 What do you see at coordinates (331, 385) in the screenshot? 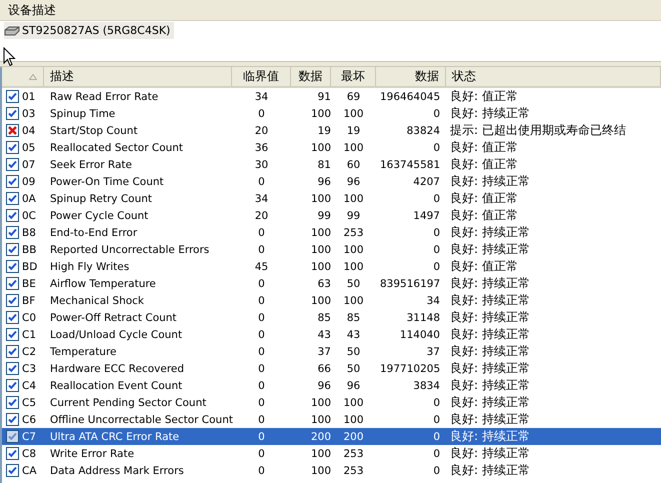
I see `table-row: C4 Reallocation Event Count 0 96 96 3834 良好: 持续正常` at bounding box center [331, 385].